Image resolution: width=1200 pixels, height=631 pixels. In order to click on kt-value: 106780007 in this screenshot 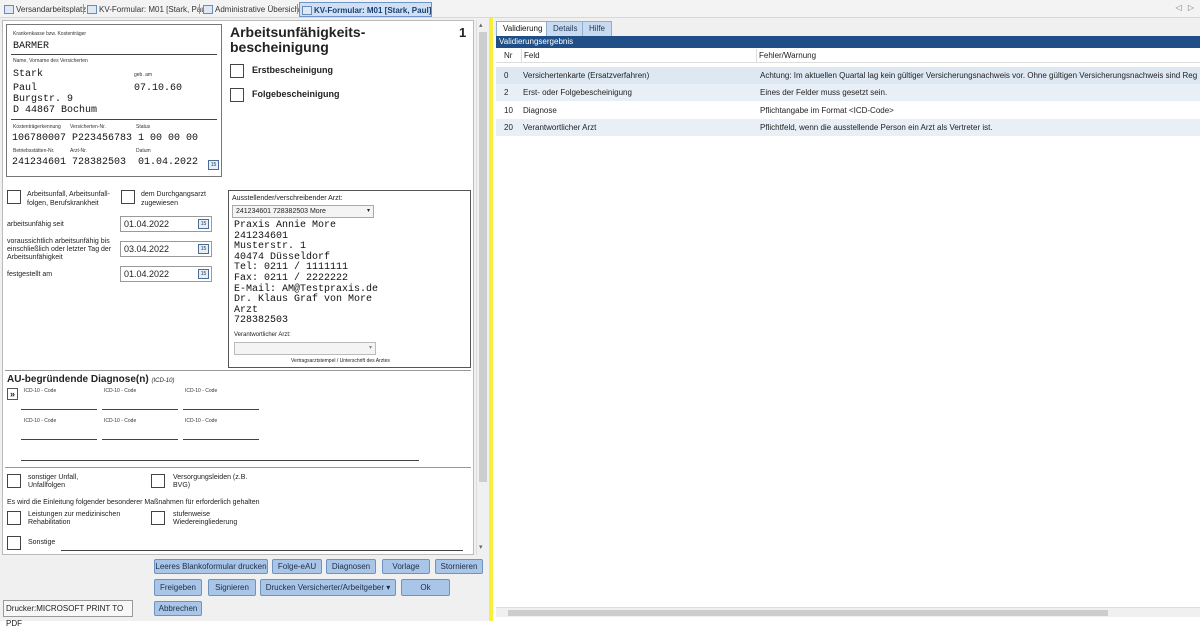, I will do `click(39, 138)`.